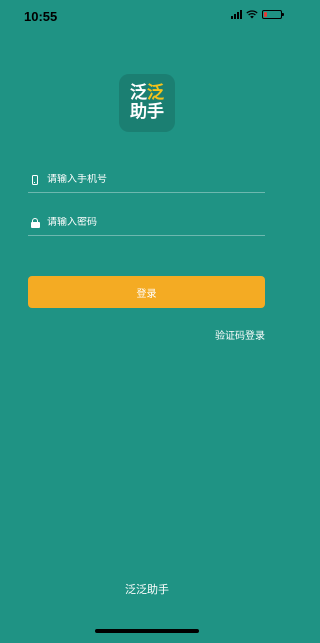 This screenshot has height=643, width=320. Describe the element at coordinates (147, 112) in the screenshot. I see `logo-line-2: 助手` at that location.